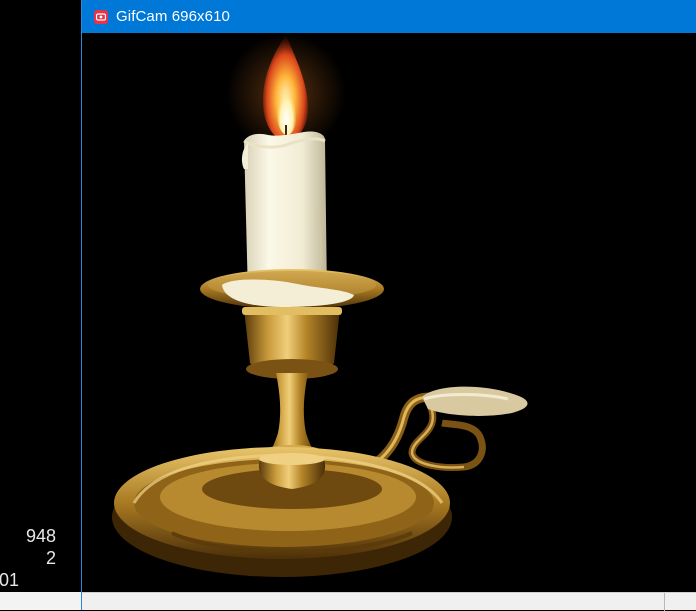  What do you see at coordinates (389, 601) in the screenshot?
I see `window-bottom-bar` at bounding box center [389, 601].